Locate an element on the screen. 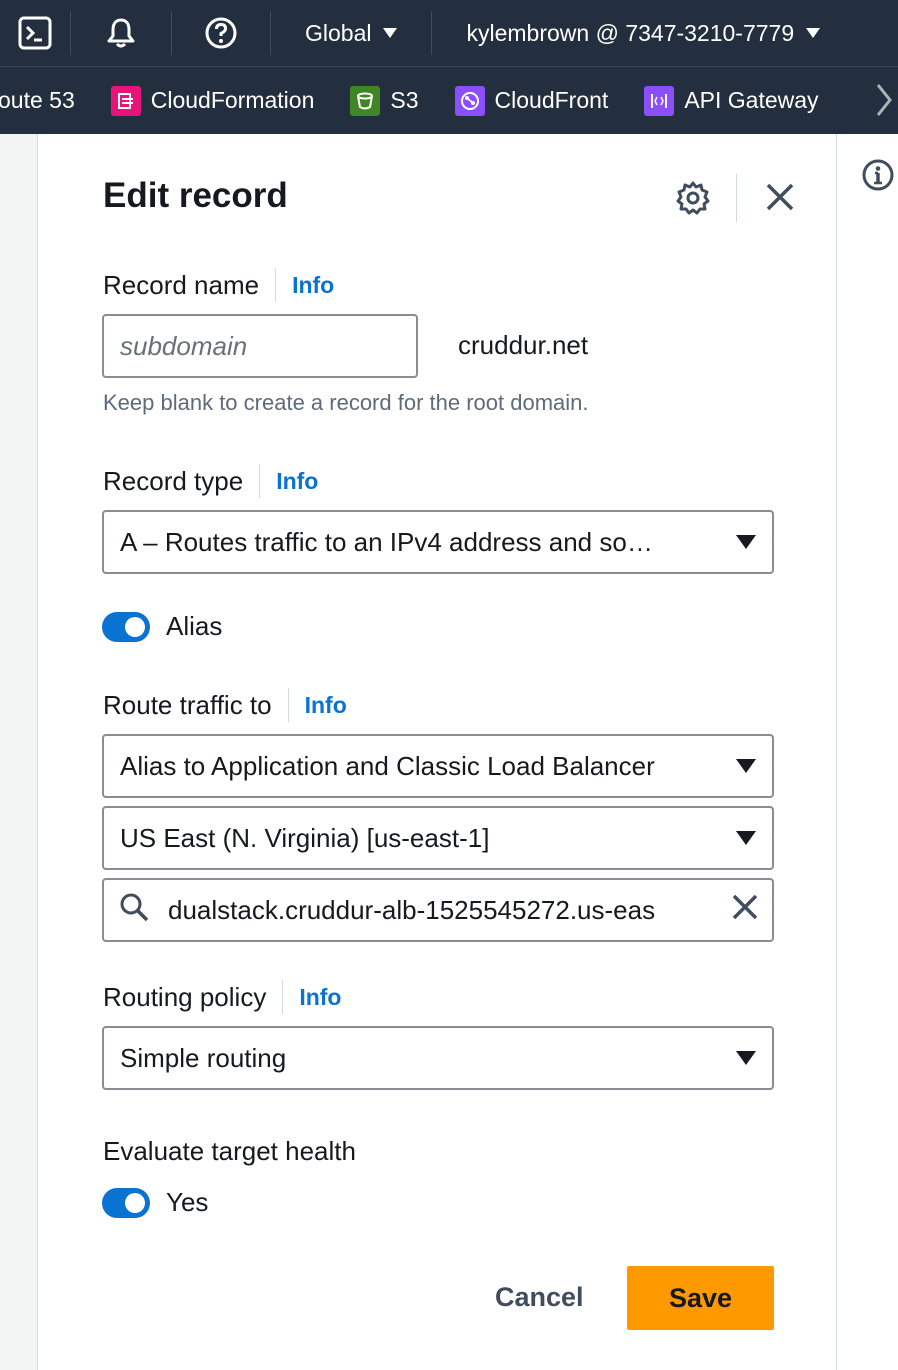  clear-icon is located at coordinates (745, 910).